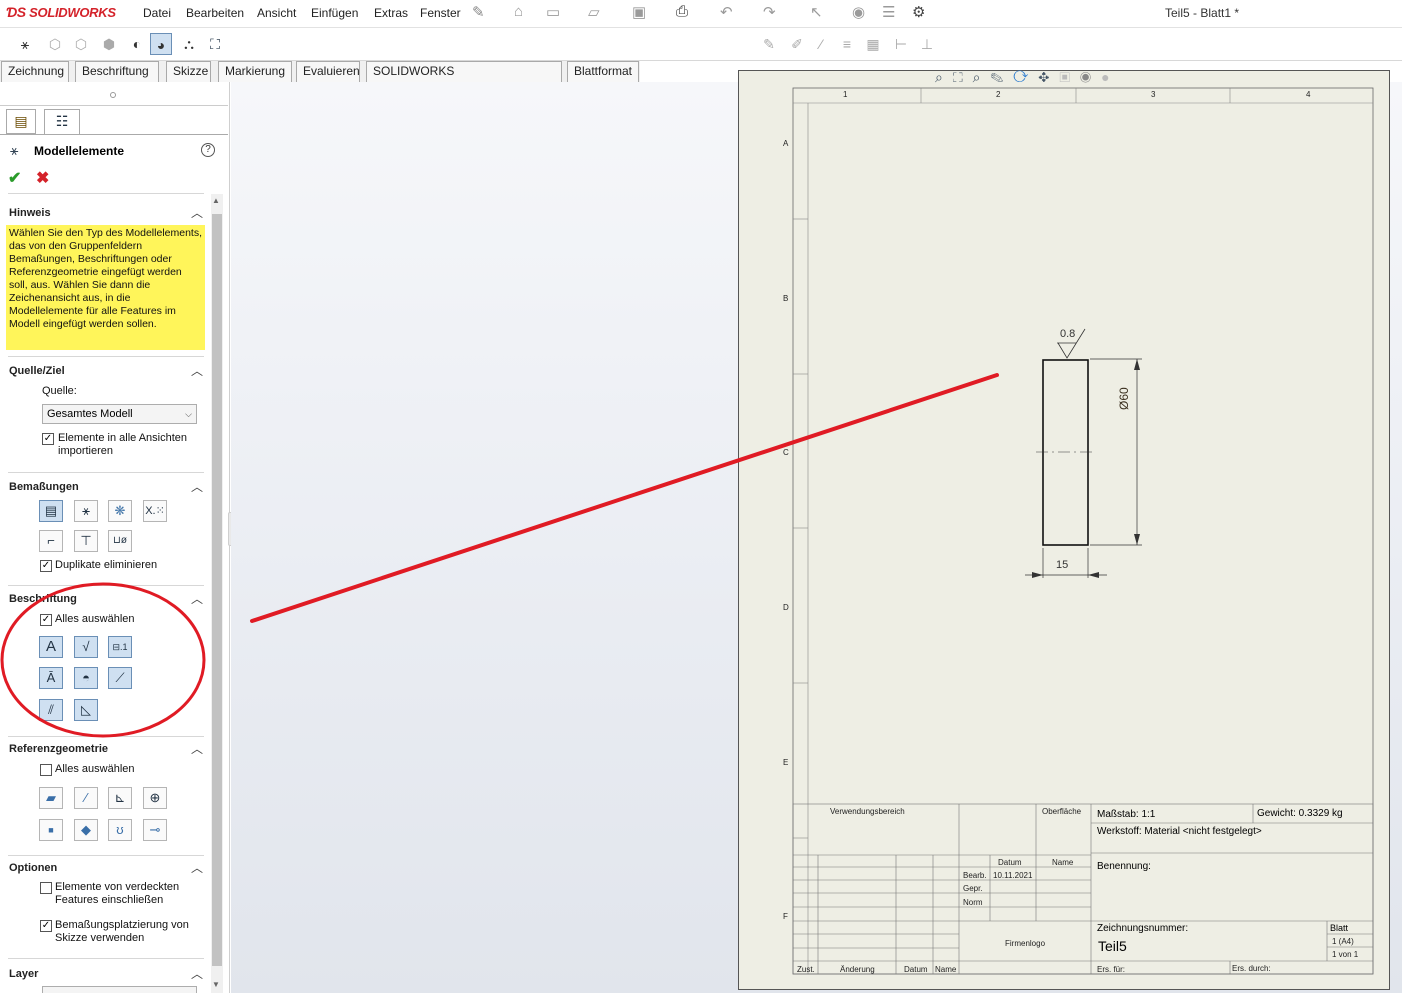 The width and height of the screenshot is (1402, 993). I want to click on new-document-icon: ▭, so click(553, 12).